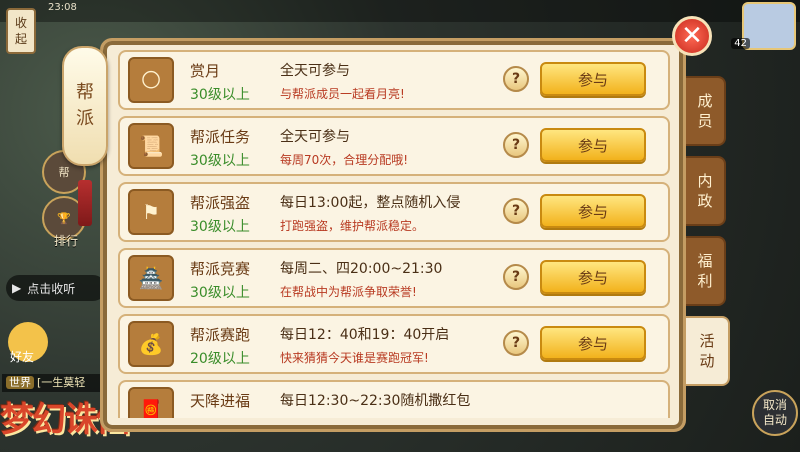 Image resolution: width=800 pixels, height=452 pixels. What do you see at coordinates (151, 402) in the screenshot?
I see `red-packet-icon: 🧧` at bounding box center [151, 402].